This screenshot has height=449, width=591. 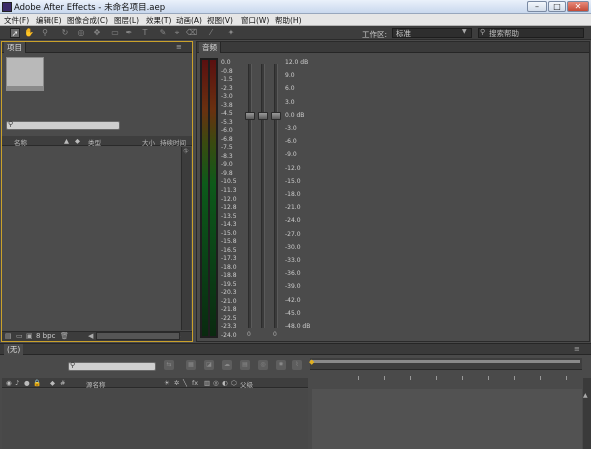 What do you see at coordinates (578, 6) in the screenshot?
I see `close-button: ✕` at bounding box center [578, 6].